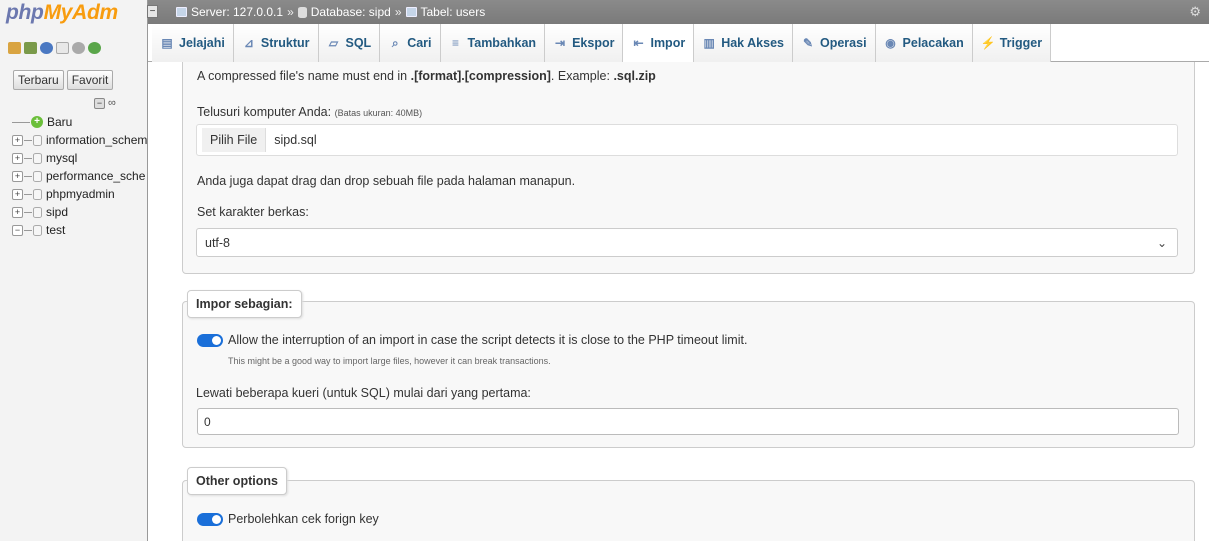 This screenshot has width=1209, height=541. What do you see at coordinates (210, 340) in the screenshot?
I see `allow-interrupt-toggle` at bounding box center [210, 340].